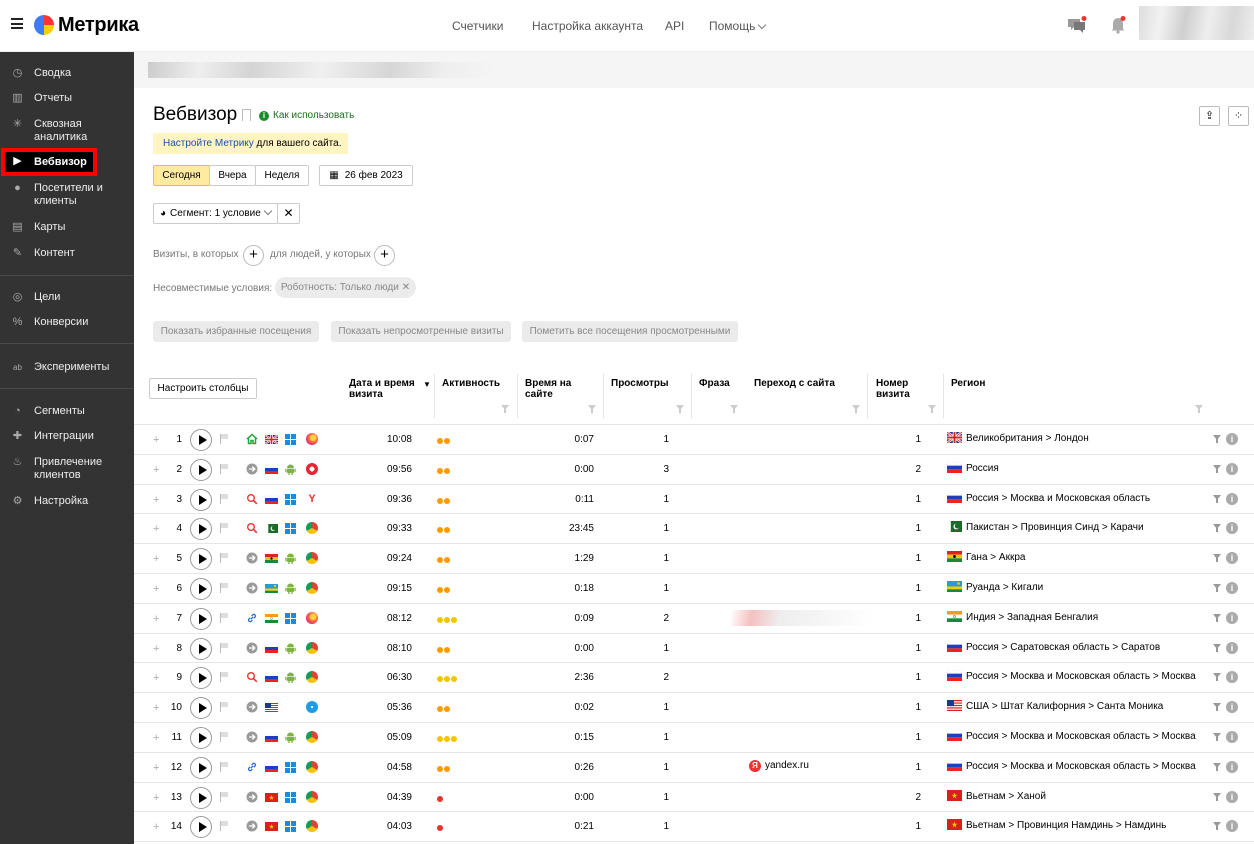 The image size is (1254, 844). I want to click on column-header-time-on-site: Время на сайте, so click(555, 389).